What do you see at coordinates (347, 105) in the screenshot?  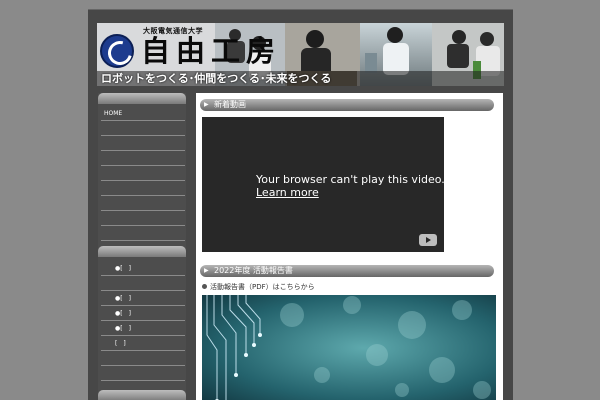 I see `section-header-video: ▶ 新着動画` at bounding box center [347, 105].